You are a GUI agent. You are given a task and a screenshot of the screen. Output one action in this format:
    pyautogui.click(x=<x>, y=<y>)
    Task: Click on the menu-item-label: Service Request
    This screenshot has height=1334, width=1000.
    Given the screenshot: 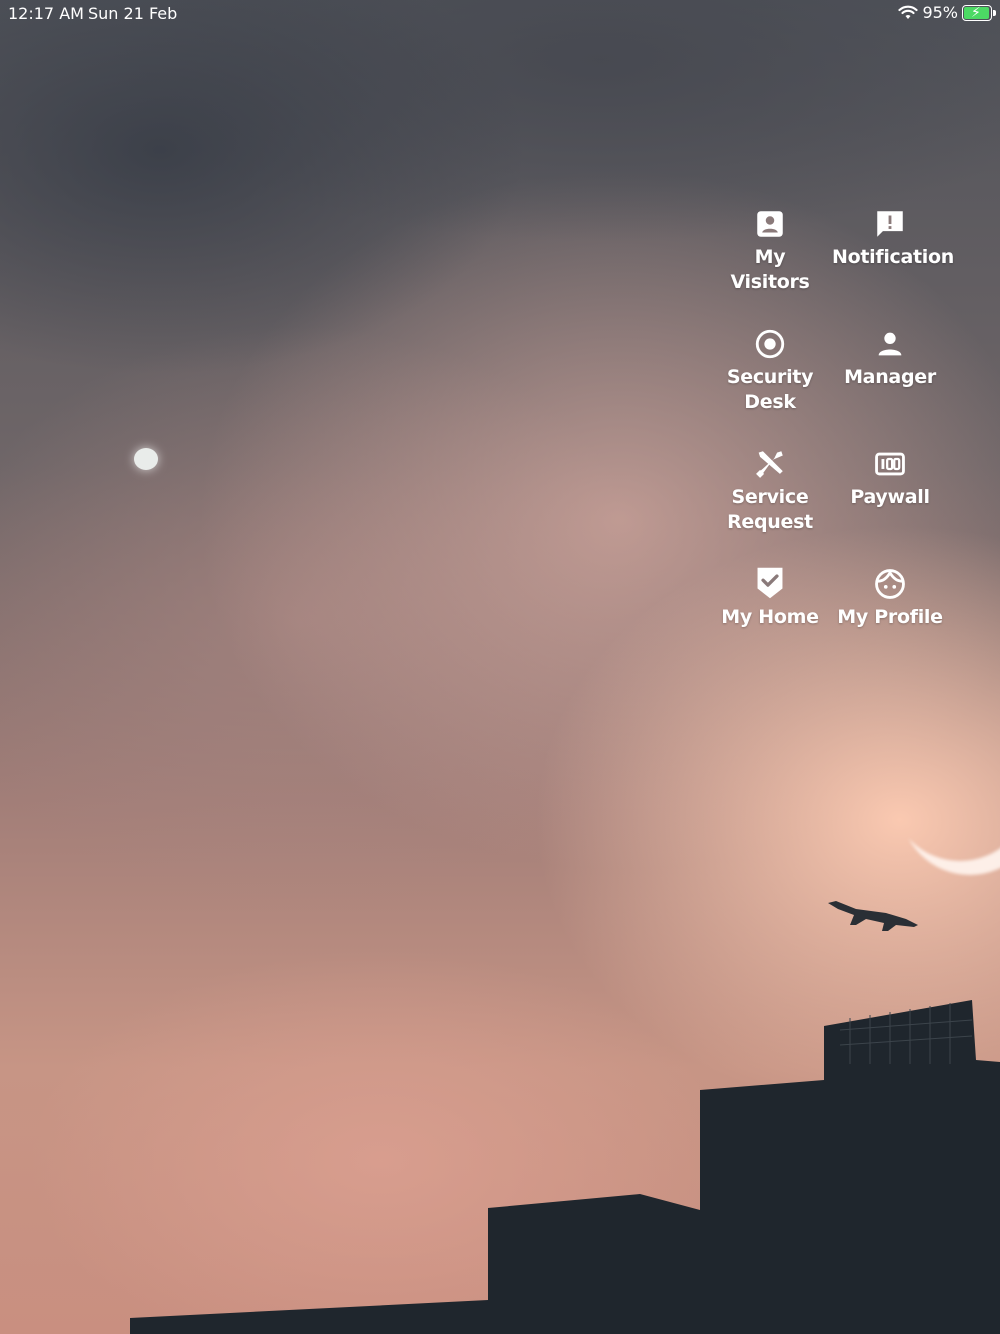 What is the action you would take?
    pyautogui.click(x=770, y=509)
    